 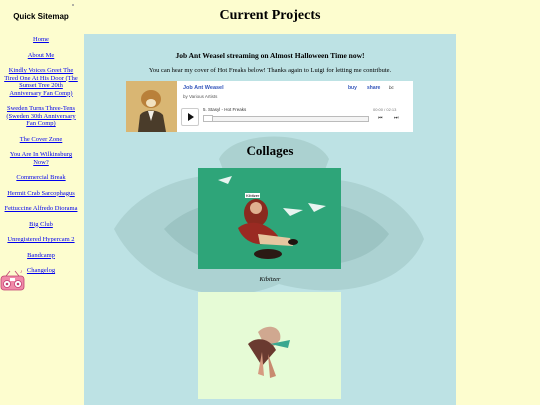 What do you see at coordinates (12, 280) in the screenshot?
I see `boombox-icon: ♪` at bounding box center [12, 280].